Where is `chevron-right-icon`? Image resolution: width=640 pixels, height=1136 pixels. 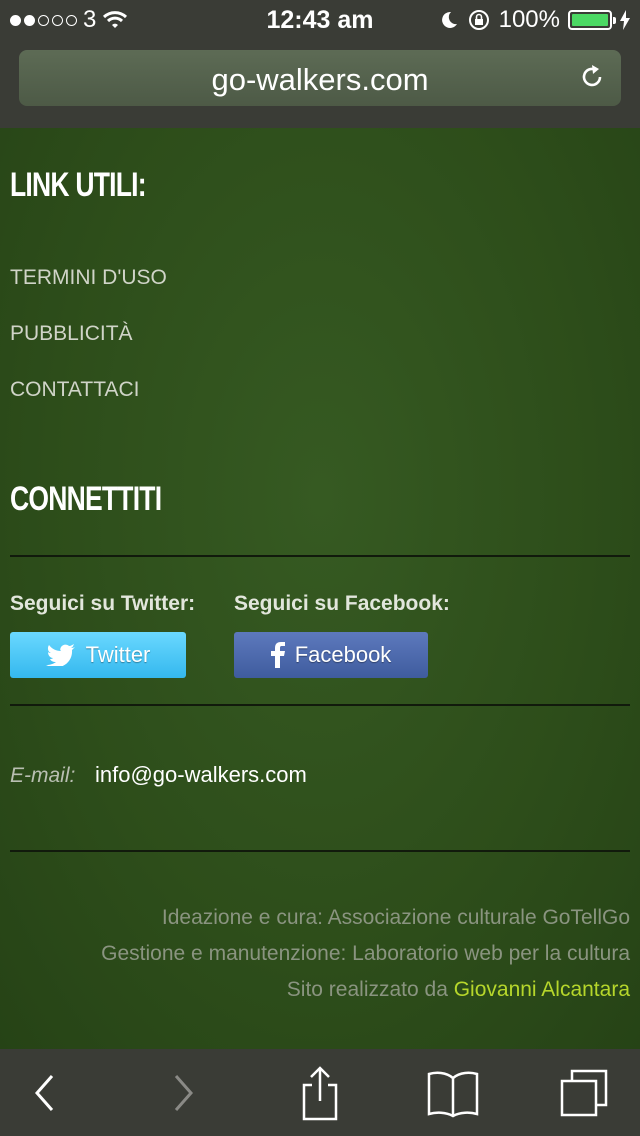
chevron-right-icon is located at coordinates (184, 1092).